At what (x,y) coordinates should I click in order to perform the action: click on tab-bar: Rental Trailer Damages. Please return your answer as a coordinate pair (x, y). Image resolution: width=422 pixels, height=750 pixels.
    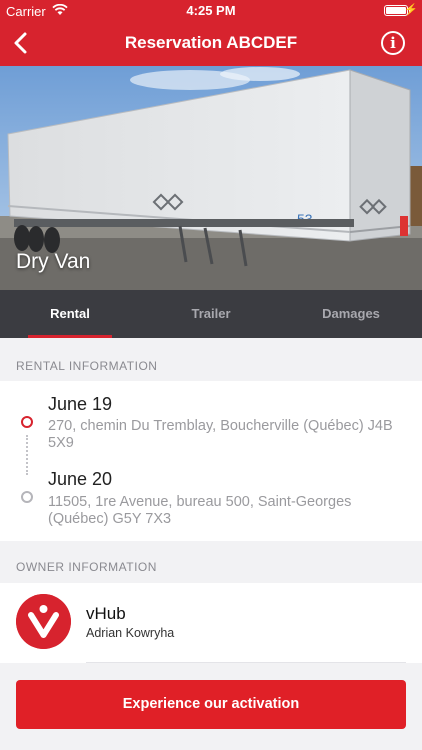
    Looking at the image, I should click on (211, 314).